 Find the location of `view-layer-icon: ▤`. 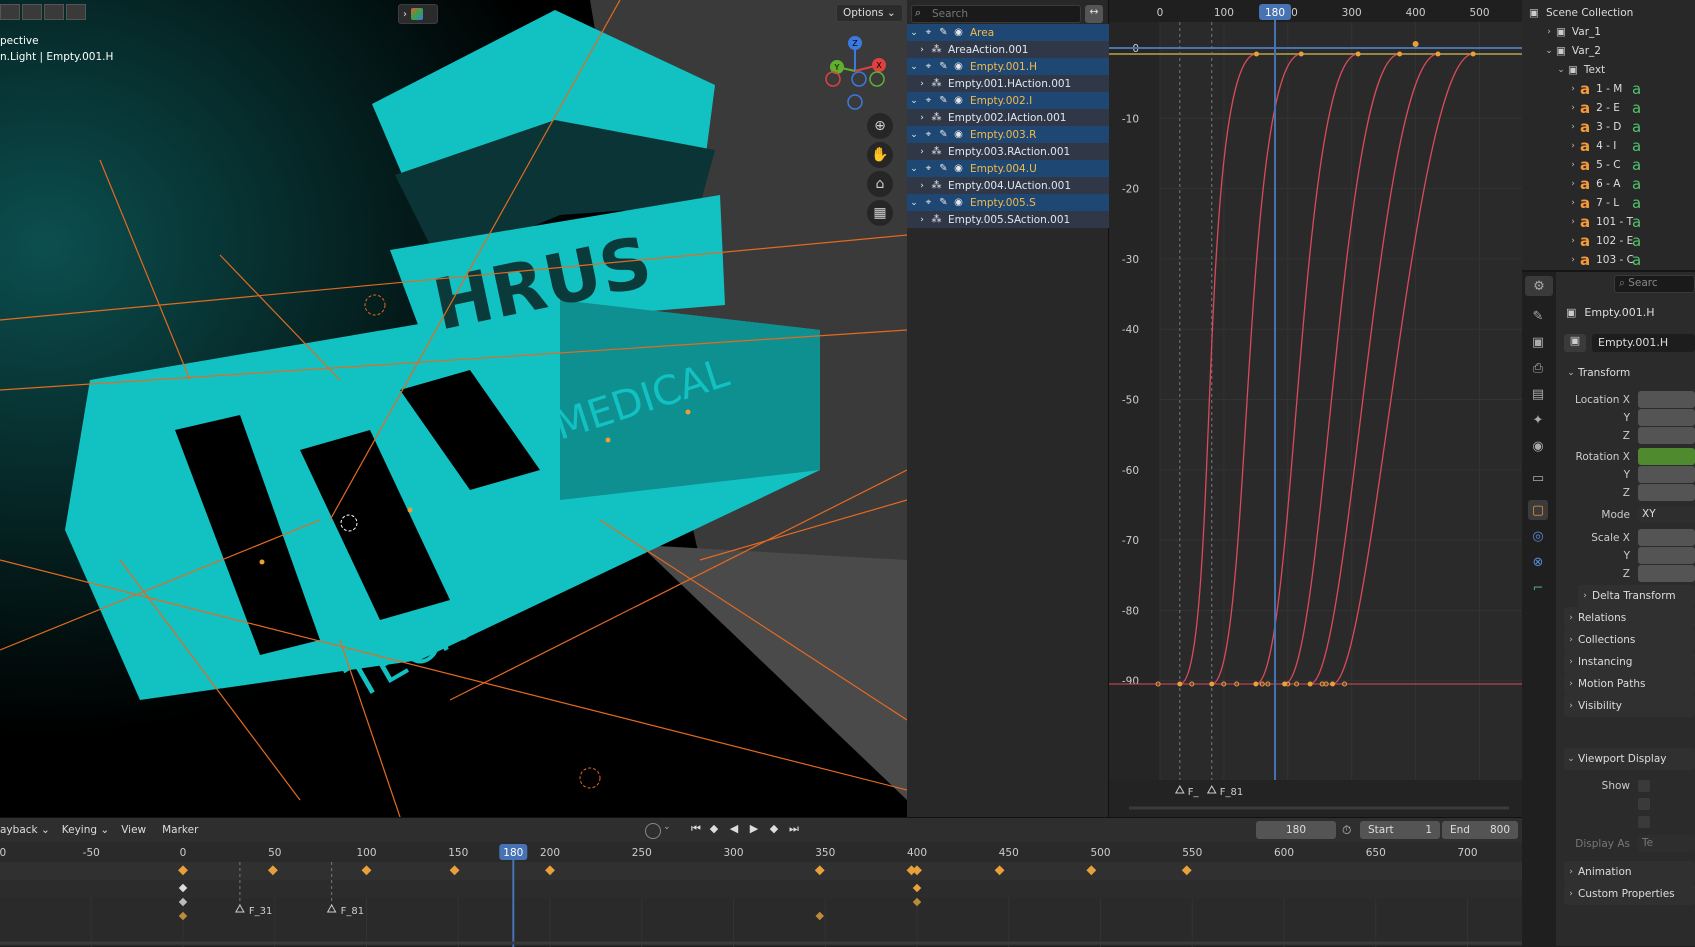

view-layer-icon: ▤ is located at coordinates (1538, 394).